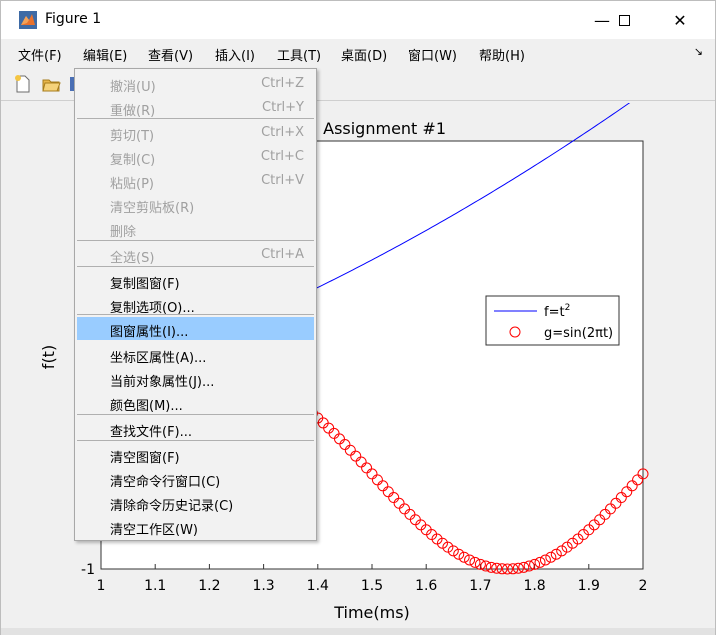  What do you see at coordinates (209, 586) in the screenshot?
I see `x-tick-label: 1.2` at bounding box center [209, 586].